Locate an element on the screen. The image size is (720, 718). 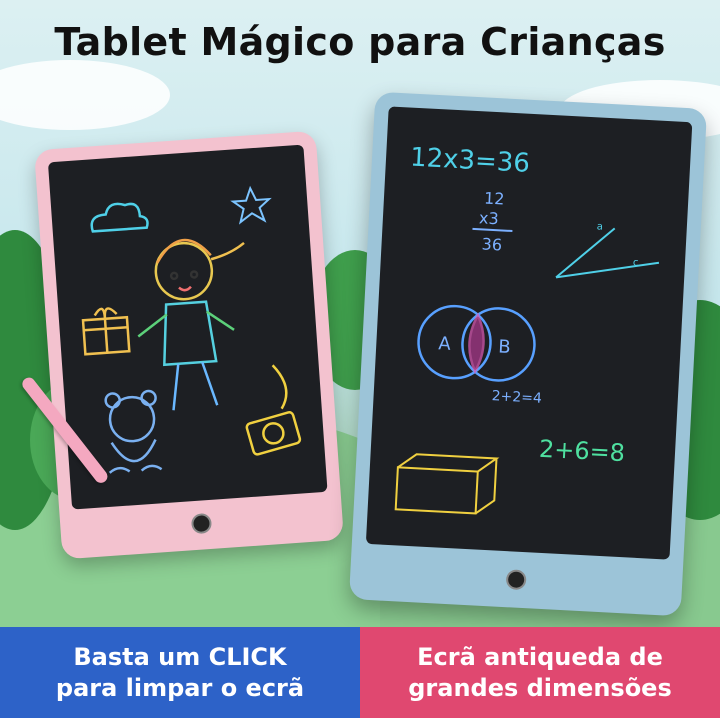
cloud-shape is located at coordinates (85, 95).